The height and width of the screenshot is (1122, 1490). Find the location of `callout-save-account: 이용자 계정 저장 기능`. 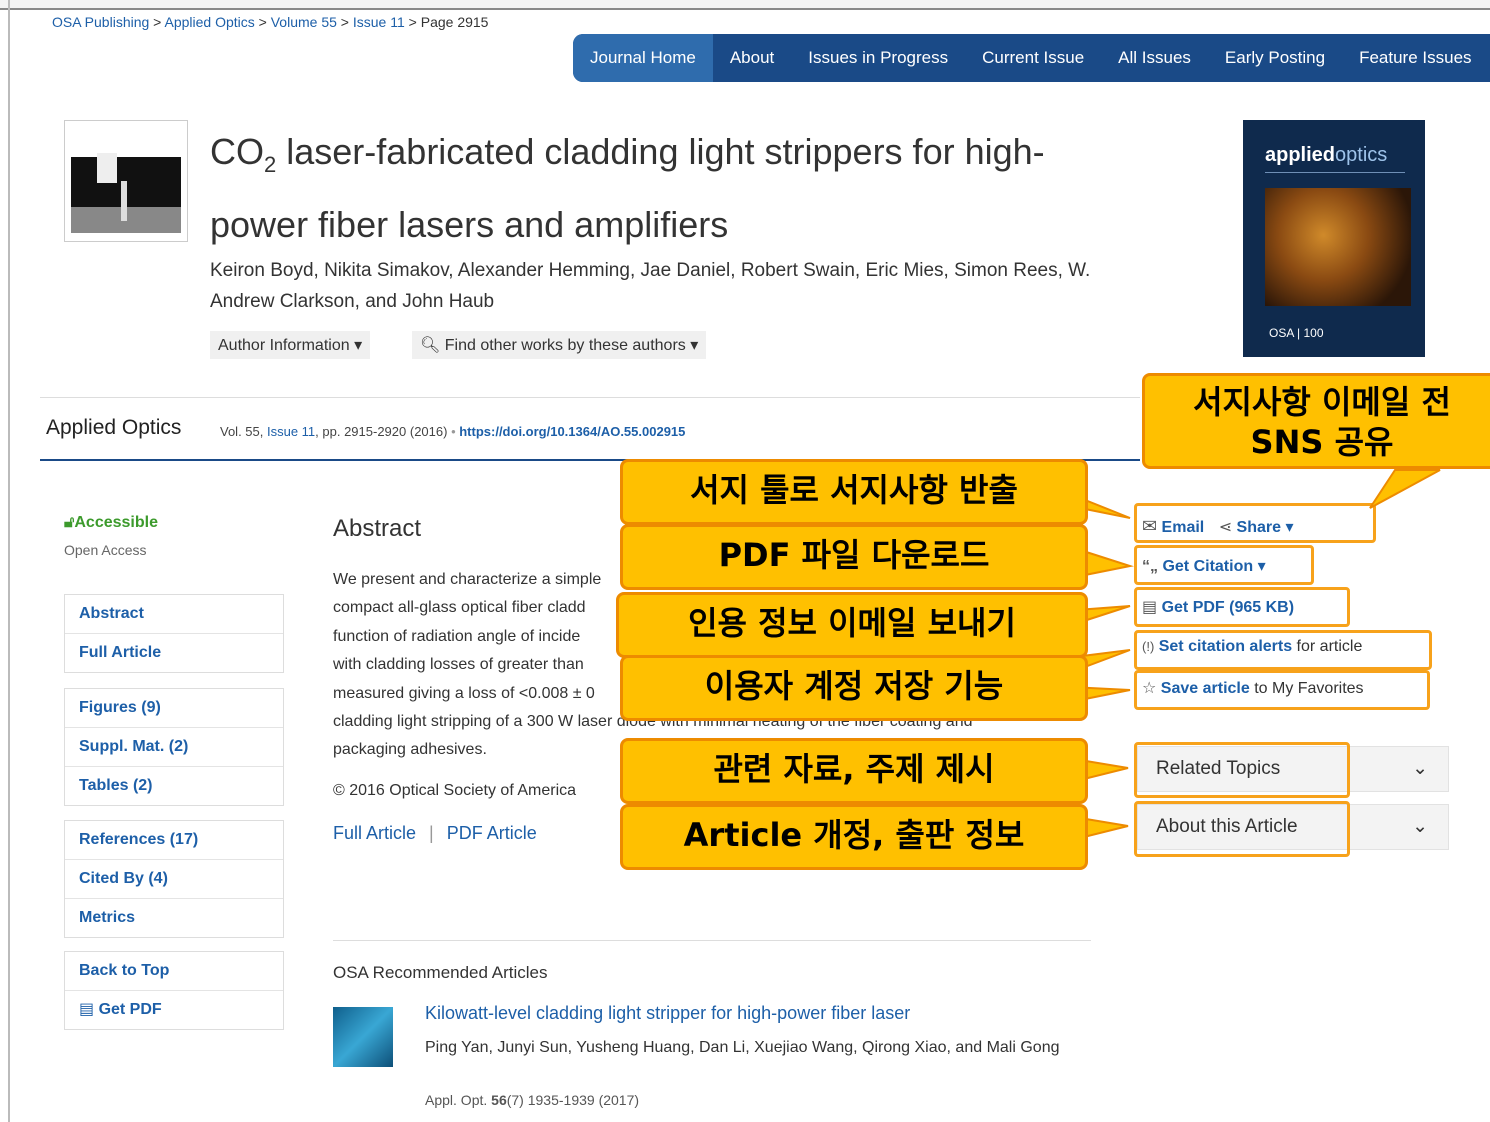

callout-save-account: 이용자 계정 저장 기능 is located at coordinates (854, 688).